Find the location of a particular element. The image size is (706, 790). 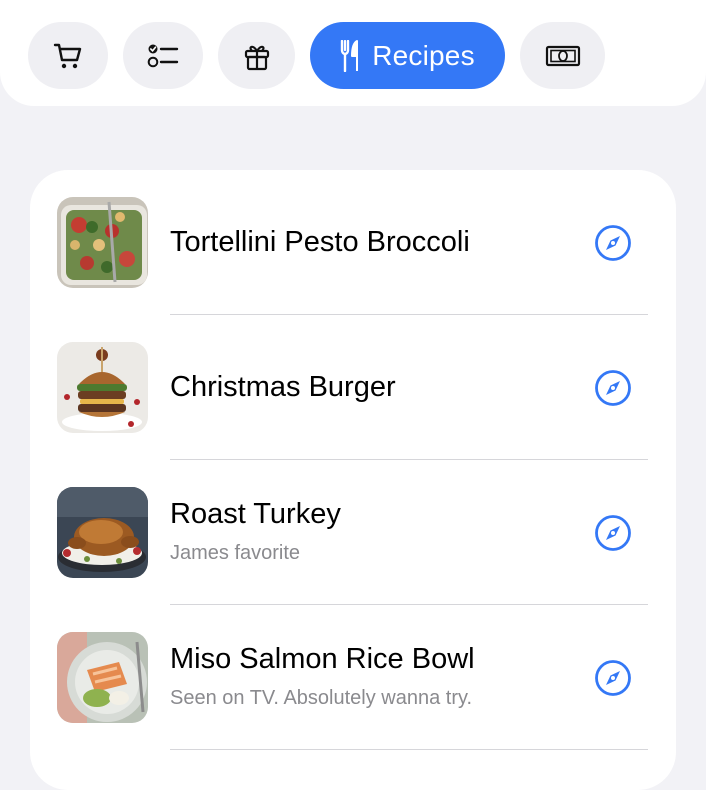

recipe-note: James favorite is located at coordinates (235, 553).